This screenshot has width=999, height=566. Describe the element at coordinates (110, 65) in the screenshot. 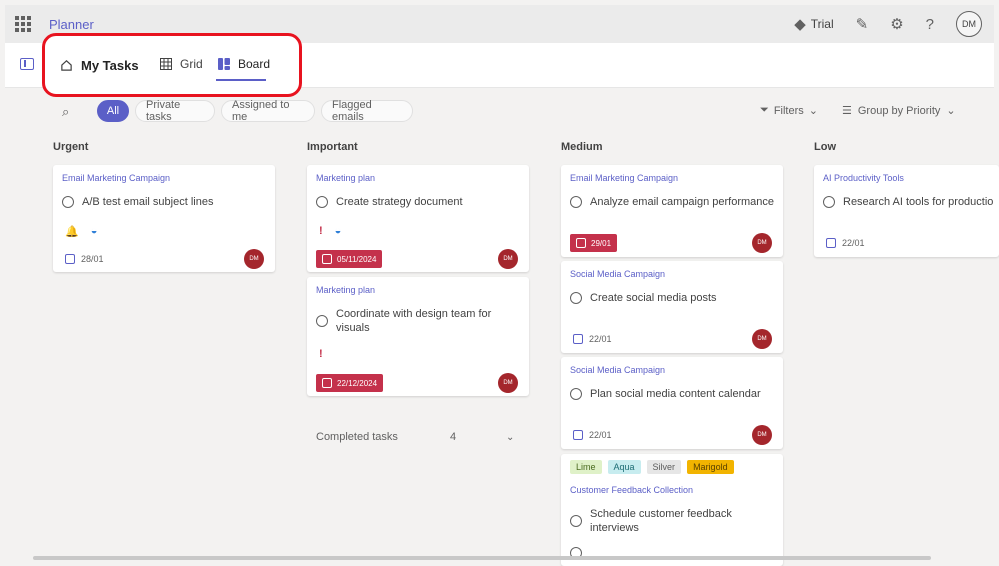

I see `tab-my-tasks-label: My Tasks` at that location.